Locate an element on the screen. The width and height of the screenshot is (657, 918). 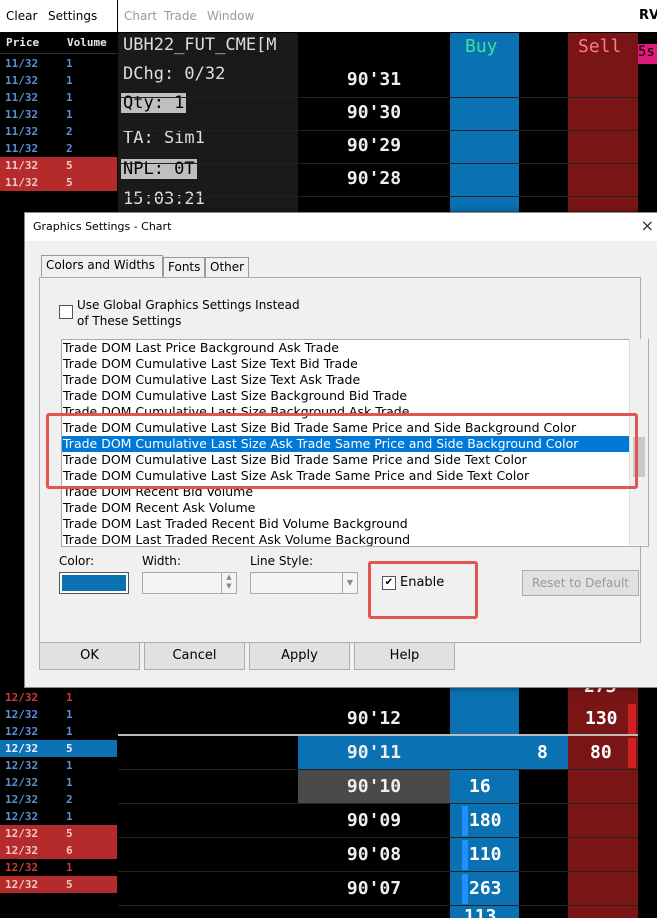
tab-other: Other is located at coordinates (227, 267).